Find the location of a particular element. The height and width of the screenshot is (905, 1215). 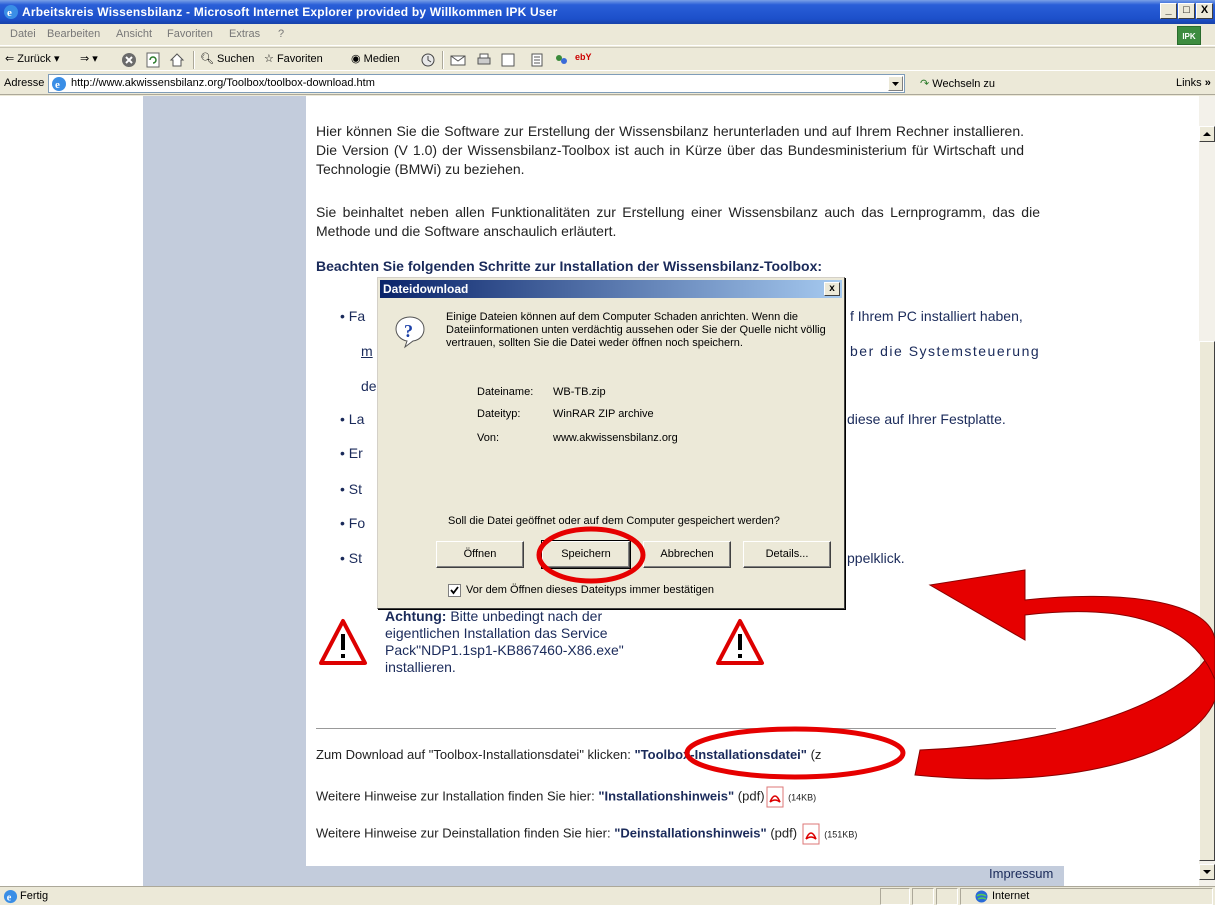

forward-arrow-icon: ⇒ ▾ is located at coordinates (89, 59).